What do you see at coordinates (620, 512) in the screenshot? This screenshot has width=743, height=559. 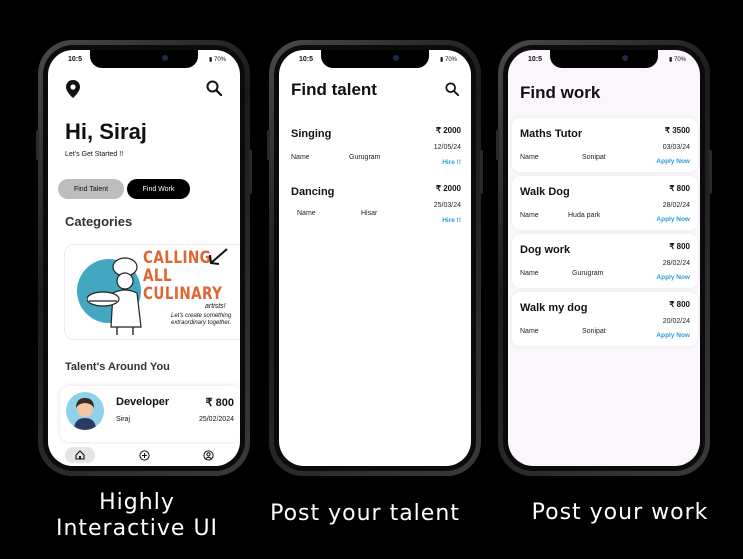 I see `caption-post-work: Post your work` at bounding box center [620, 512].